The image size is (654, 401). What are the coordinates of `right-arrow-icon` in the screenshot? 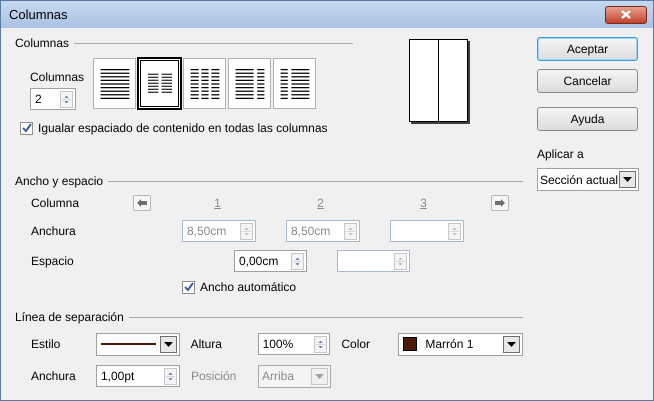 It's located at (500, 203).